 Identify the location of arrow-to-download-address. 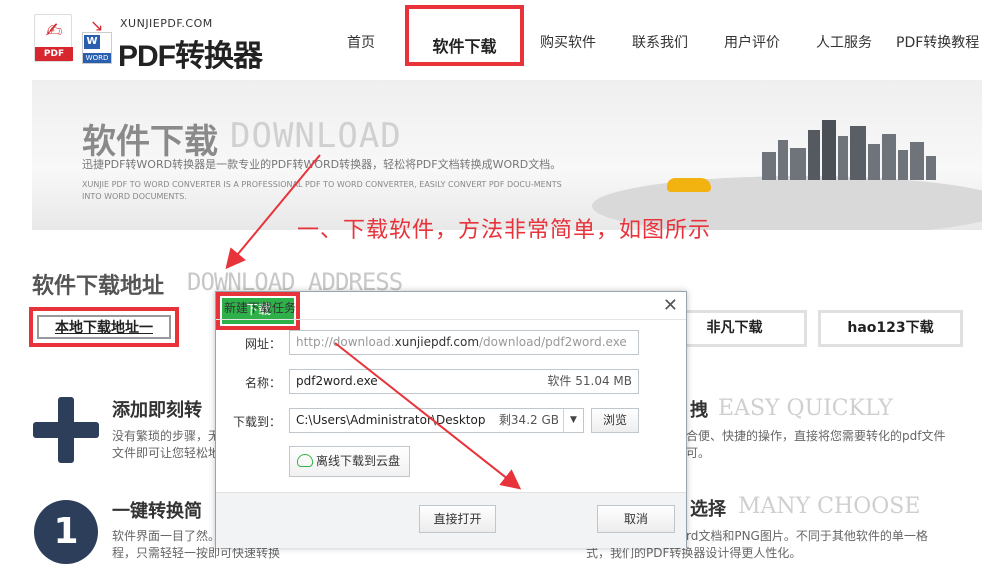
(273, 212).